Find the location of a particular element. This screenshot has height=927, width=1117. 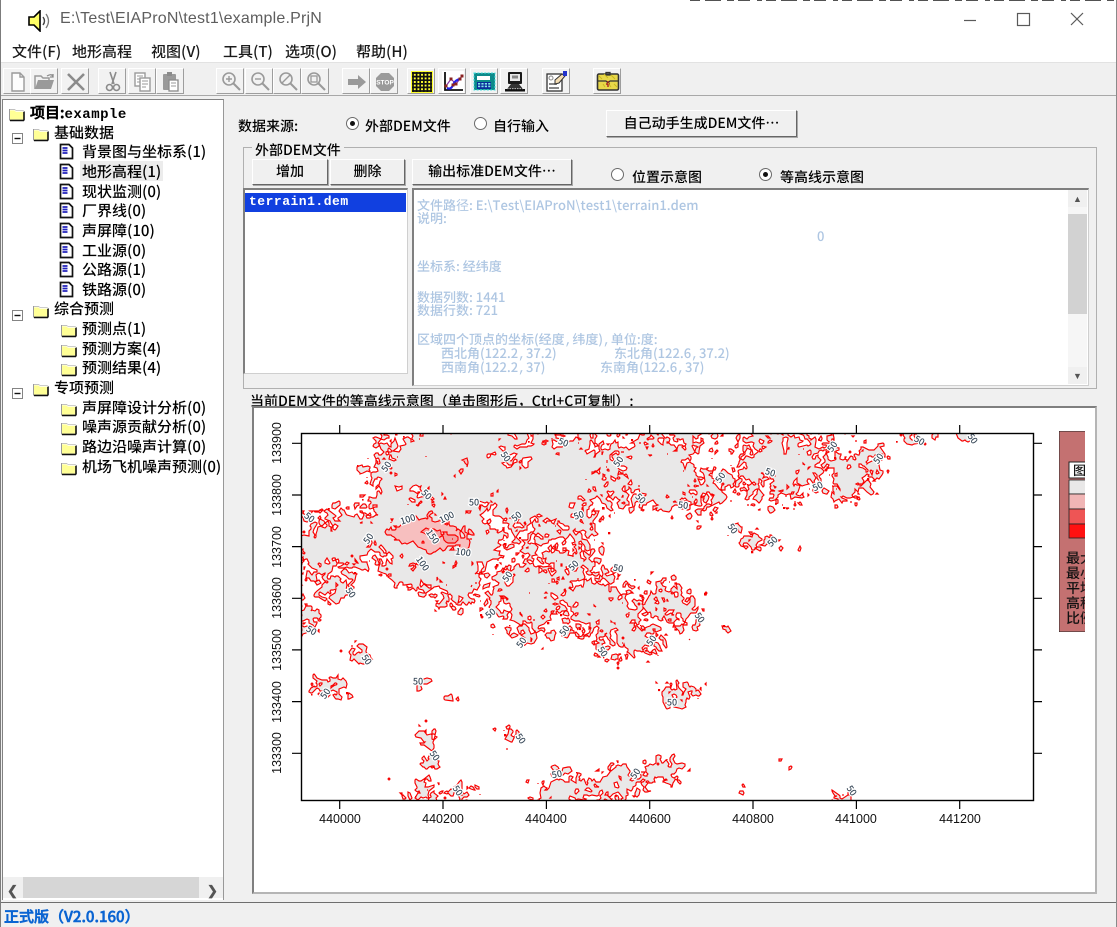

svg-text: 440200 is located at coordinates (443, 819).